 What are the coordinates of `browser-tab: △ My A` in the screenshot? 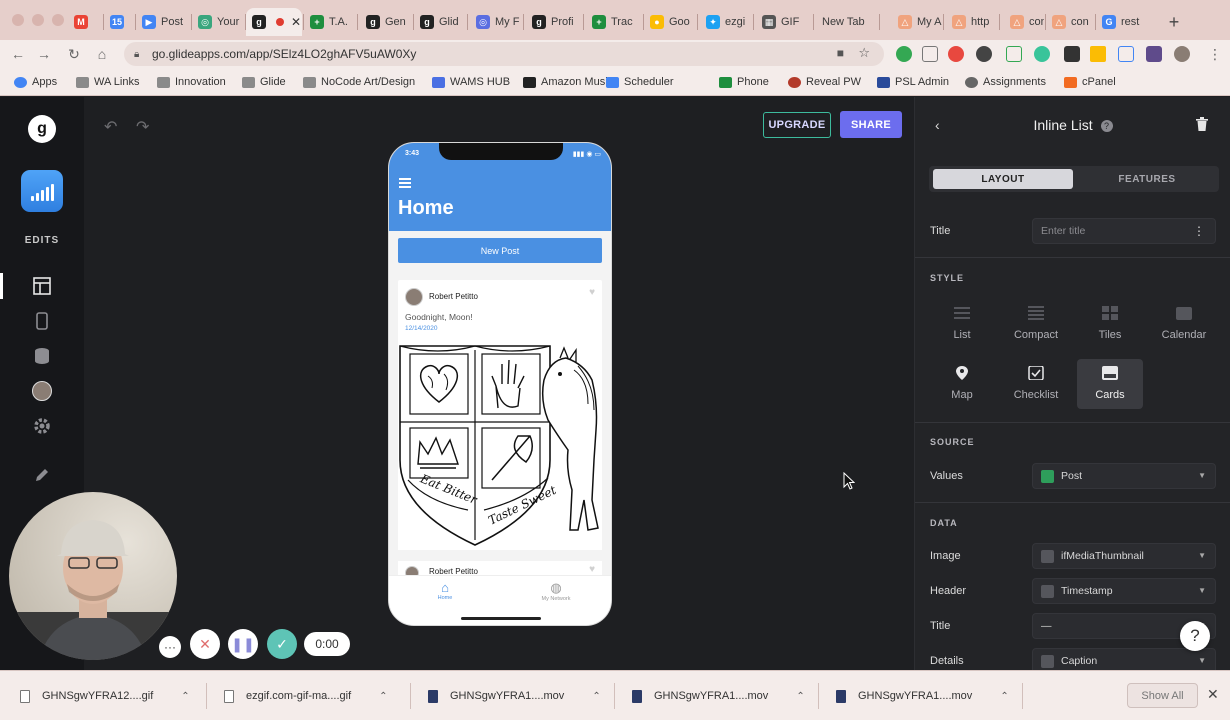 It's located at (917, 22).